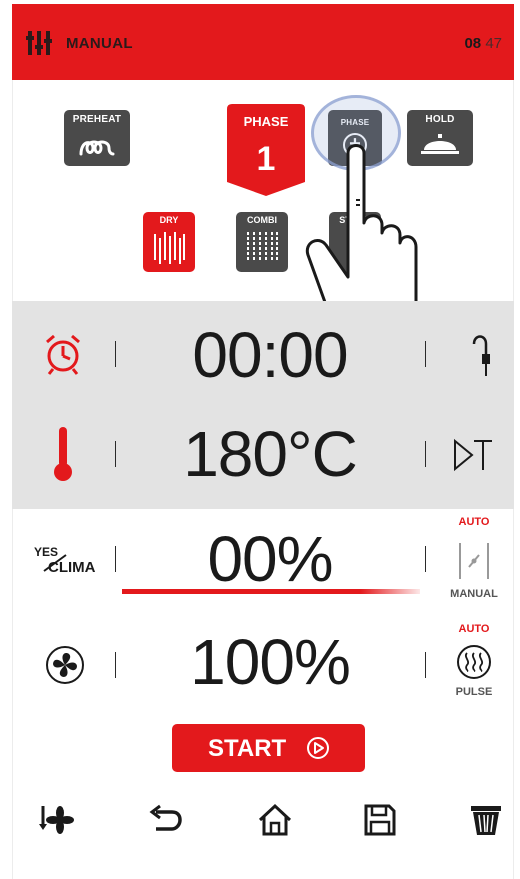 This screenshot has width=520, height=879. Describe the element at coordinates (270, 559) in the screenshot. I see `humidity-value: 00%` at that location.